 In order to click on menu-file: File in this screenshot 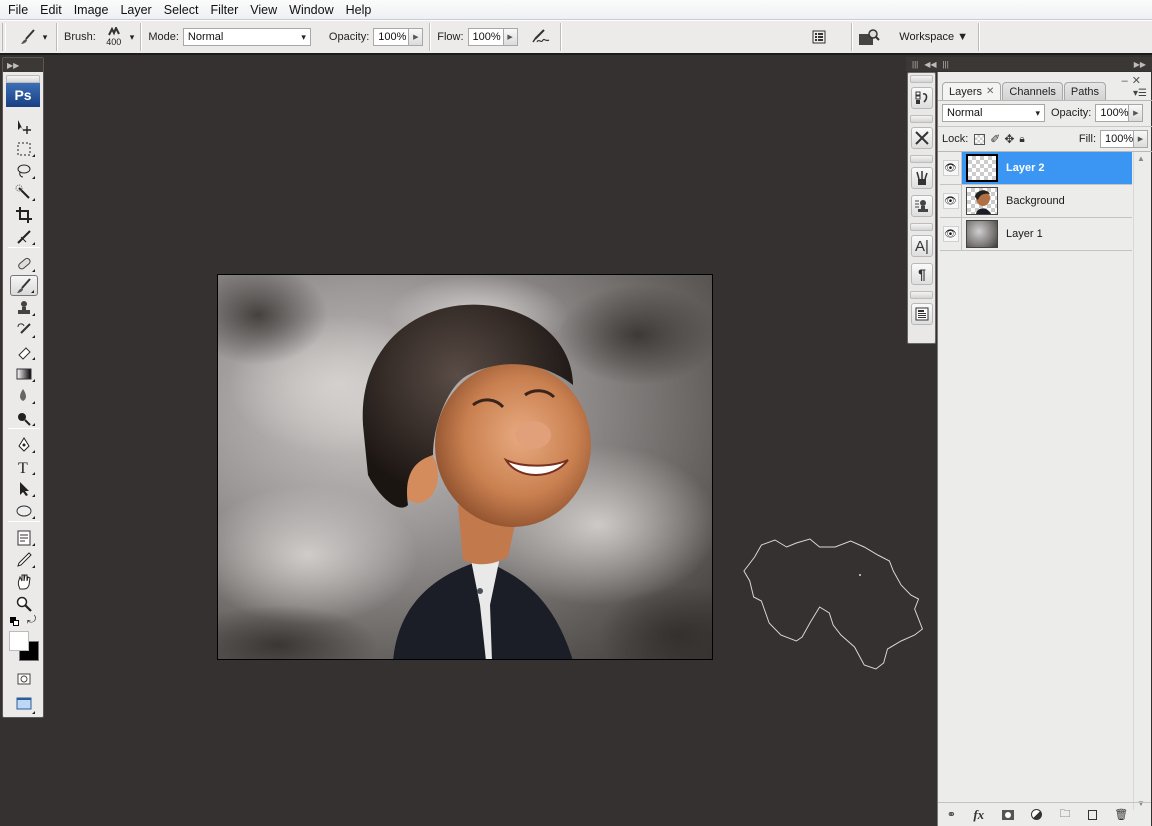, I will do `click(18, 10)`.